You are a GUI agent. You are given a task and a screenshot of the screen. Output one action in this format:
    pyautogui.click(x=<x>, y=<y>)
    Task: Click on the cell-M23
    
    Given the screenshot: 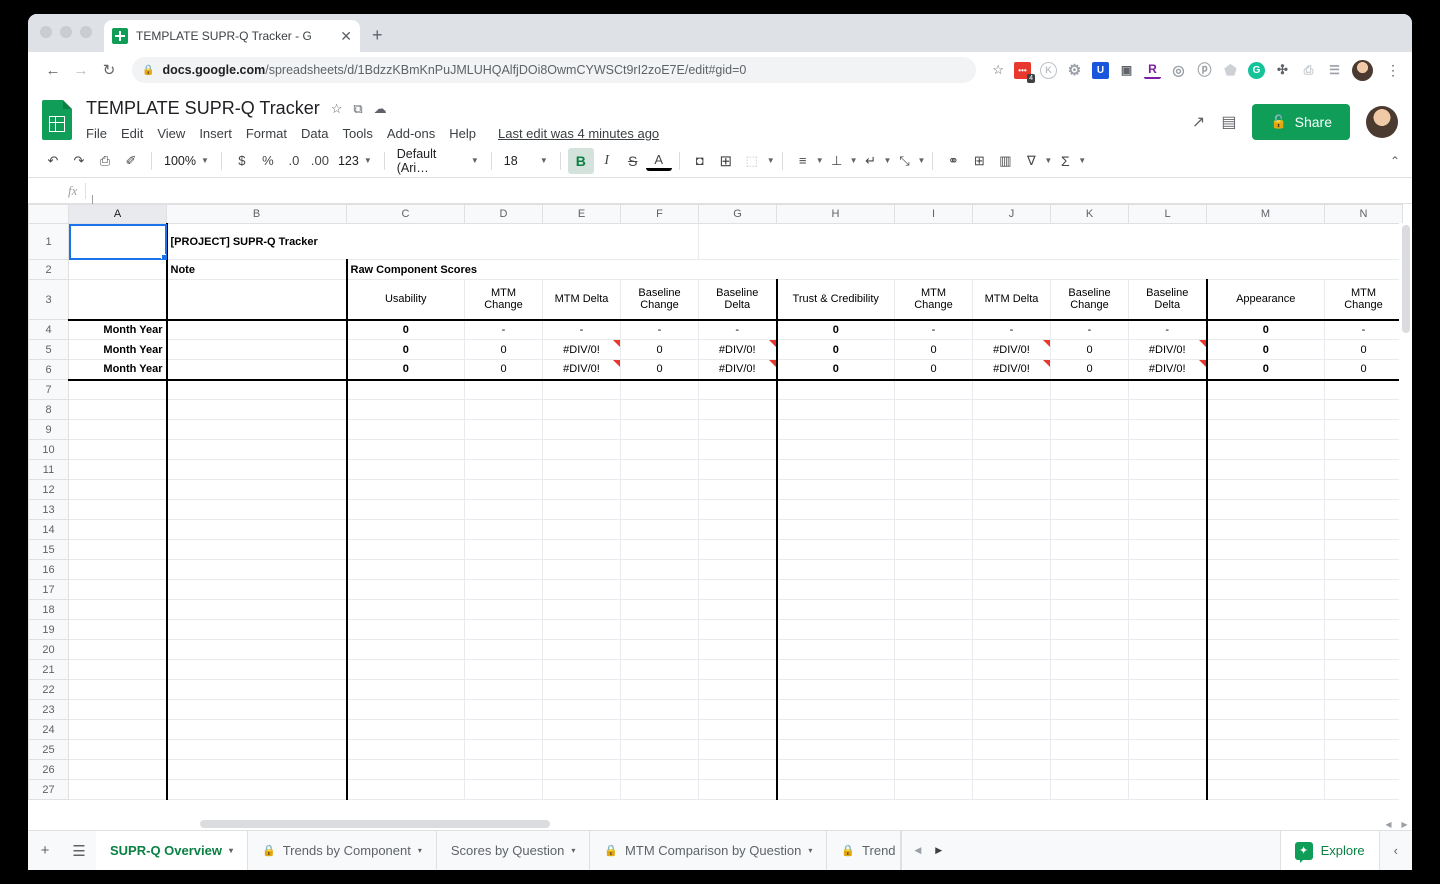 What is the action you would take?
    pyautogui.click(x=1265, y=709)
    